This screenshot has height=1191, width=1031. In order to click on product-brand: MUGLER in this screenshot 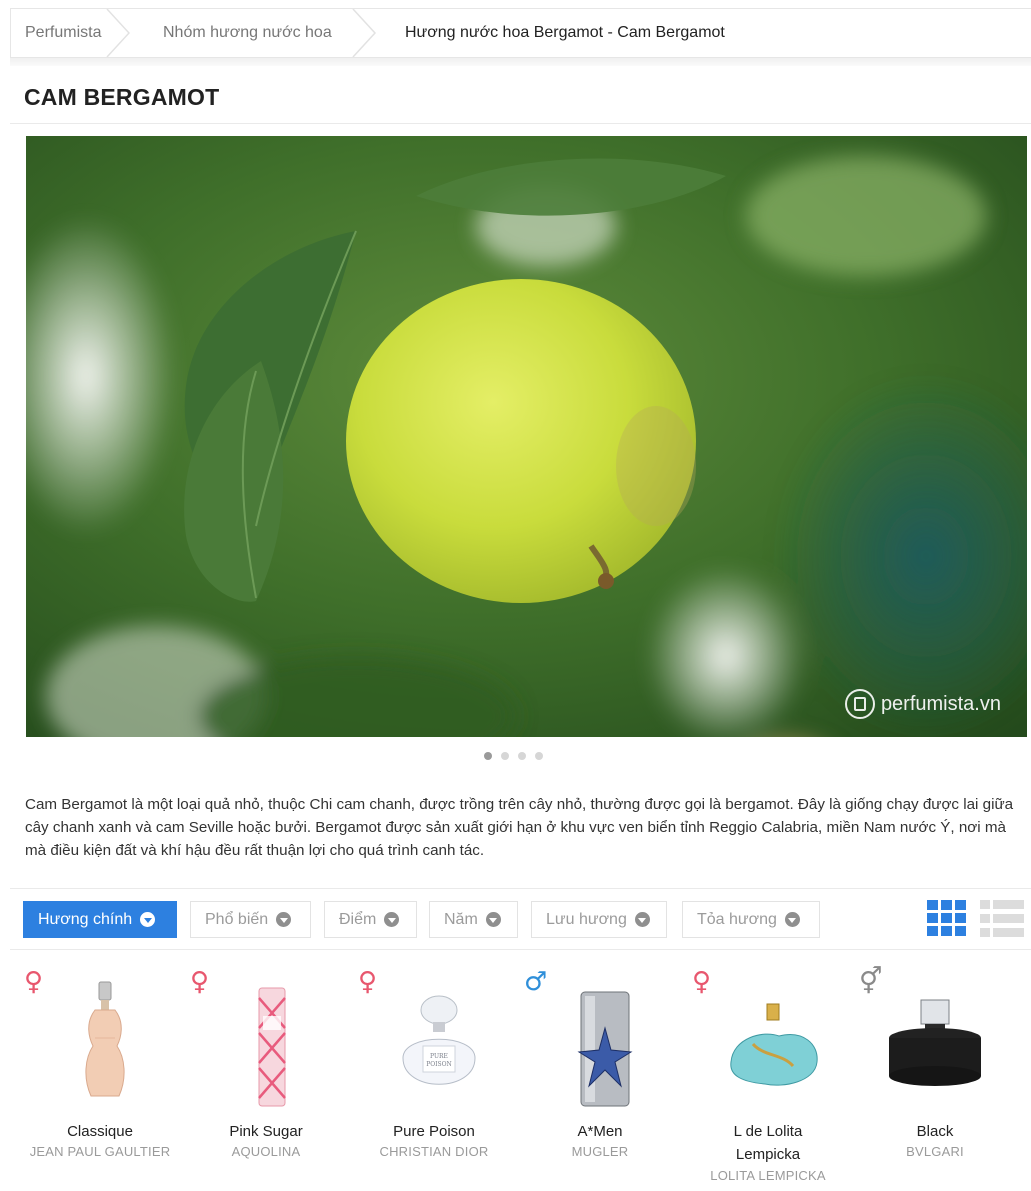, I will do `click(600, 1151)`.